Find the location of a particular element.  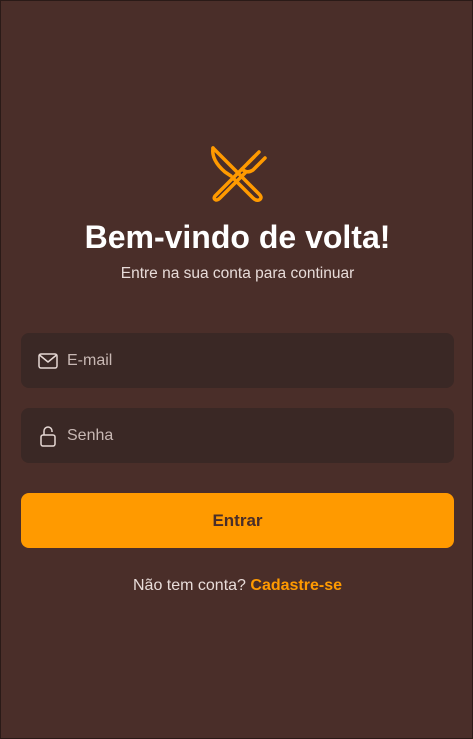

fork-knife-icon is located at coordinates (238, 173).